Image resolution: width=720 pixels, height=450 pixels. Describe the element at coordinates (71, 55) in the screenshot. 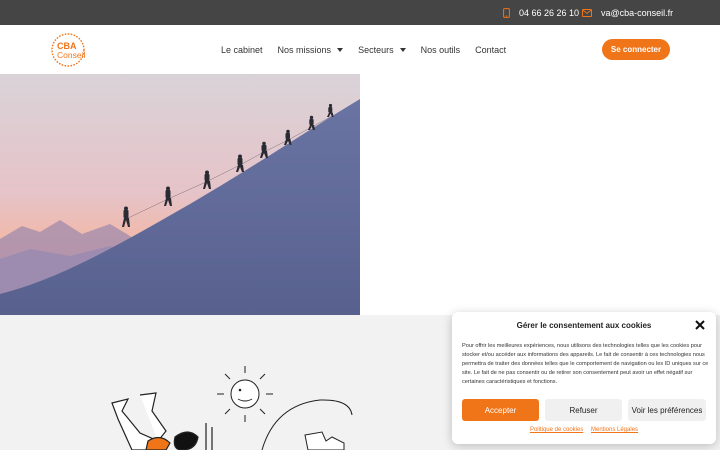

I see `logo-line2: Conseil` at that location.